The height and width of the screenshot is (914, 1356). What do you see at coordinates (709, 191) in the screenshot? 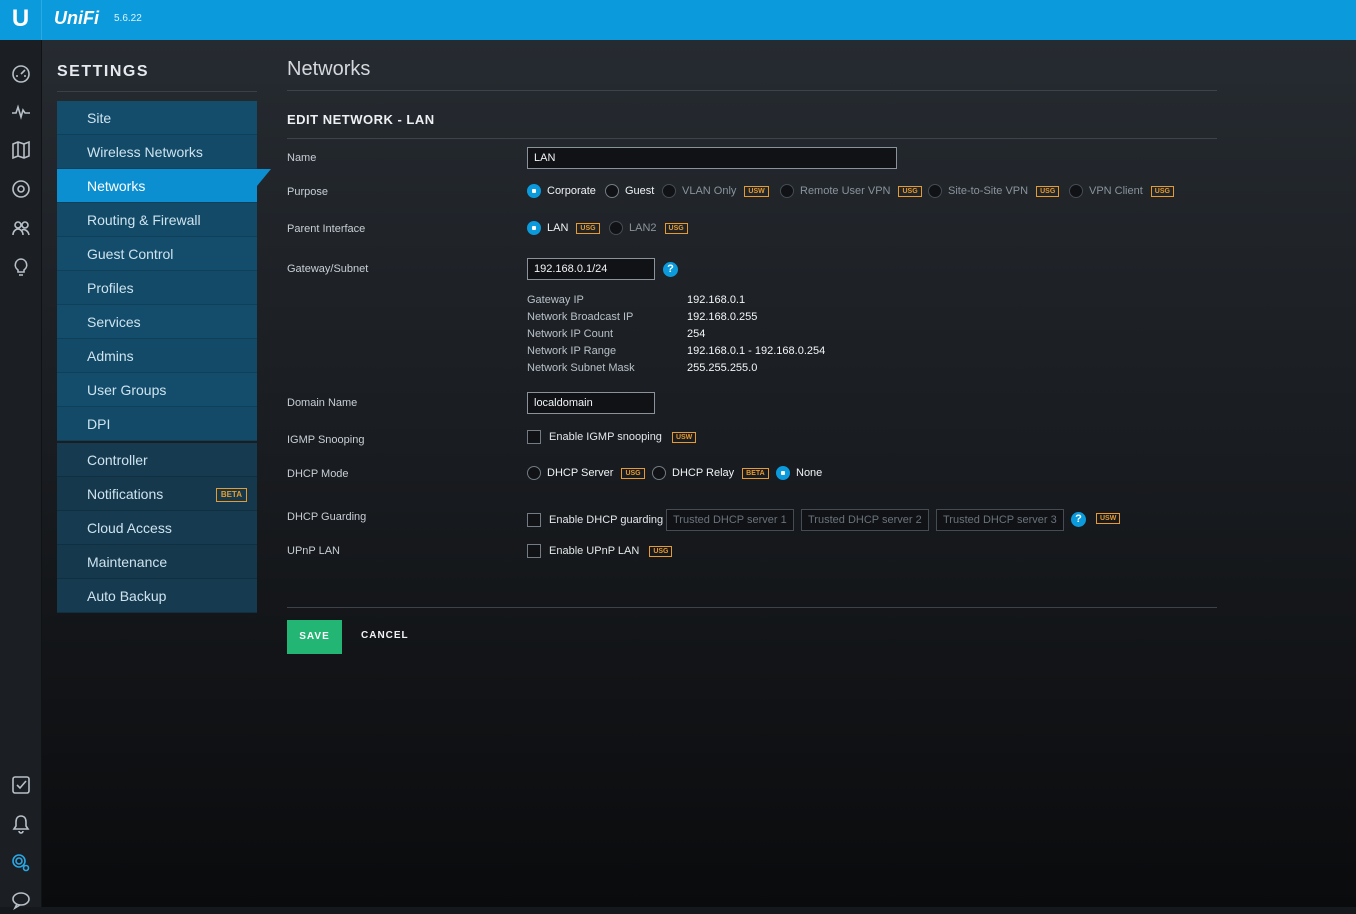
I see `radio-label: VLAN Only` at bounding box center [709, 191].